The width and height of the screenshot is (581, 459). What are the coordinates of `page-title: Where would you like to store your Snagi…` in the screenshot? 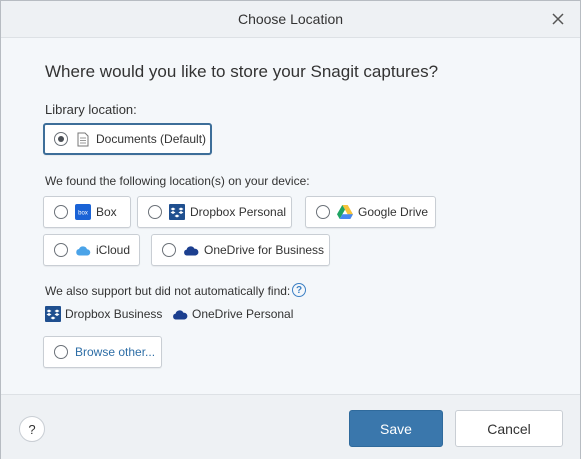 It's located at (242, 71).